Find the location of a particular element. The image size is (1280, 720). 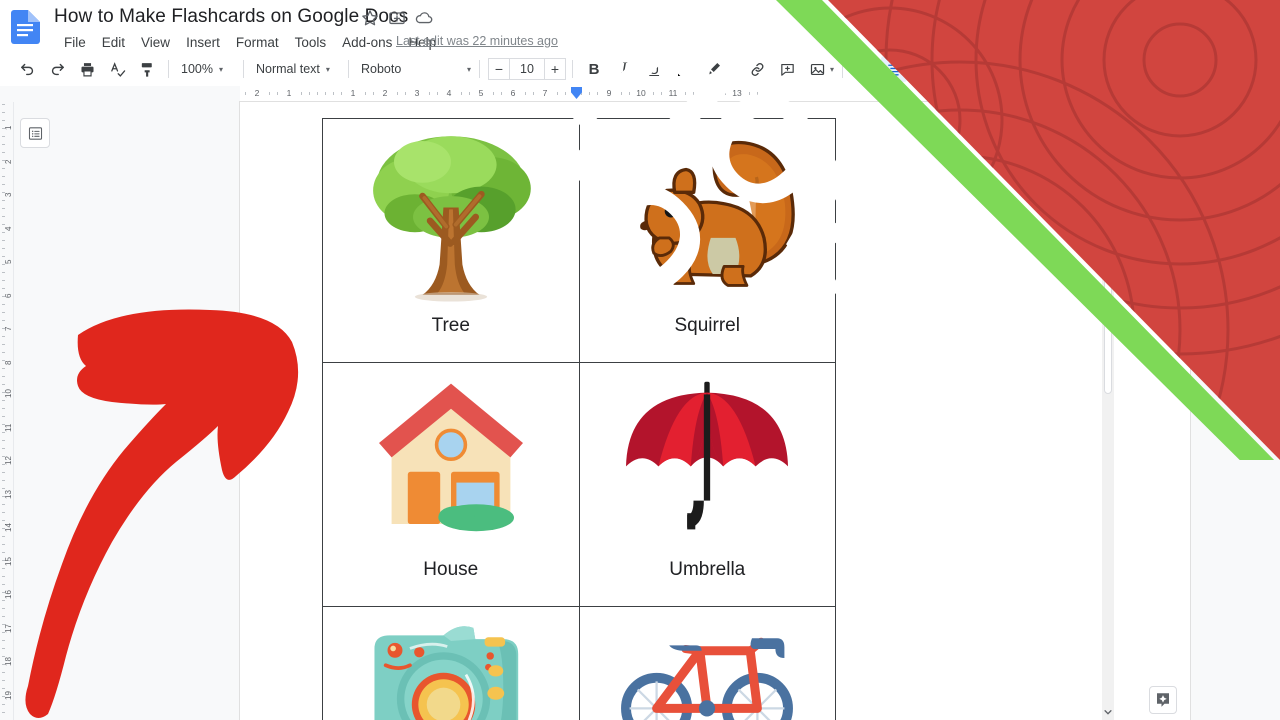

ruler-number: 16 is located at coordinates (8, 594).